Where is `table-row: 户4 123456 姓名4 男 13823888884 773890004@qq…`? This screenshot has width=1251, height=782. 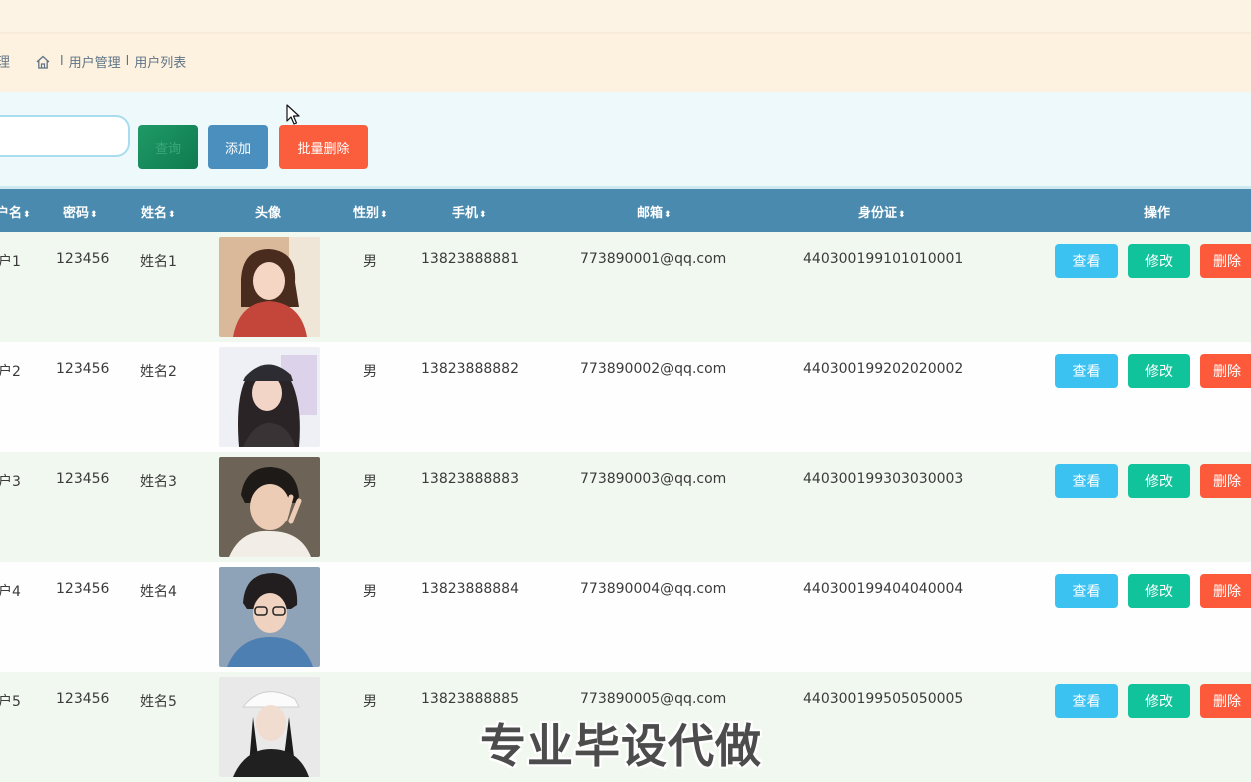
table-row: 户4 123456 姓名4 男 13823888884 773890004@qq… is located at coordinates (625, 617).